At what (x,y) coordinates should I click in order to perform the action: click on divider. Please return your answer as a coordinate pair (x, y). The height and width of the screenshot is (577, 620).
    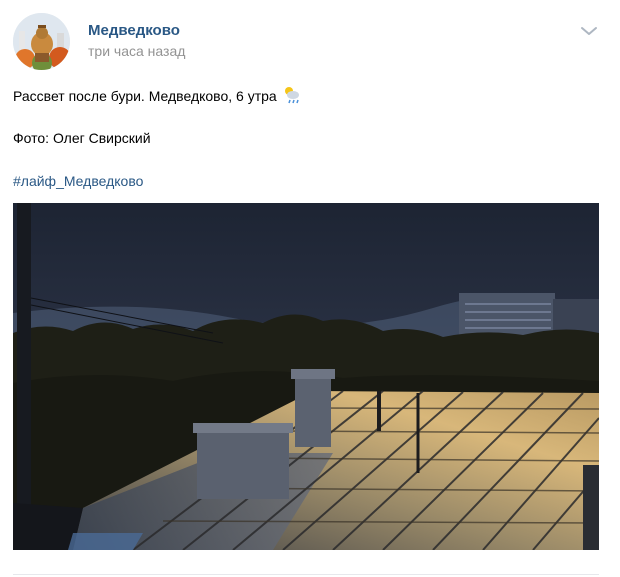
    Looking at the image, I should click on (306, 574).